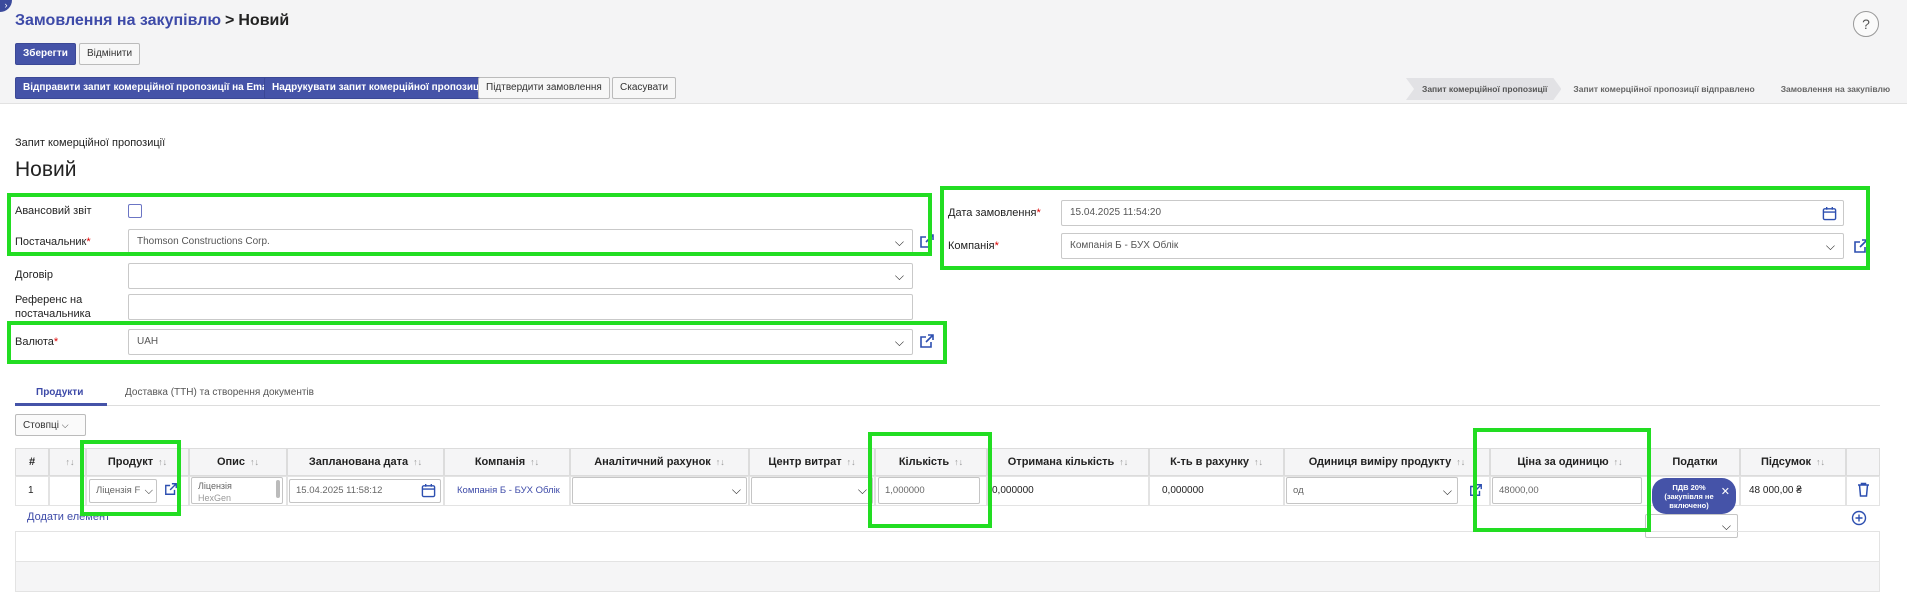 The image size is (1907, 600). Describe the element at coordinates (644, 88) in the screenshot. I see `cancel-button: Скасувати` at that location.